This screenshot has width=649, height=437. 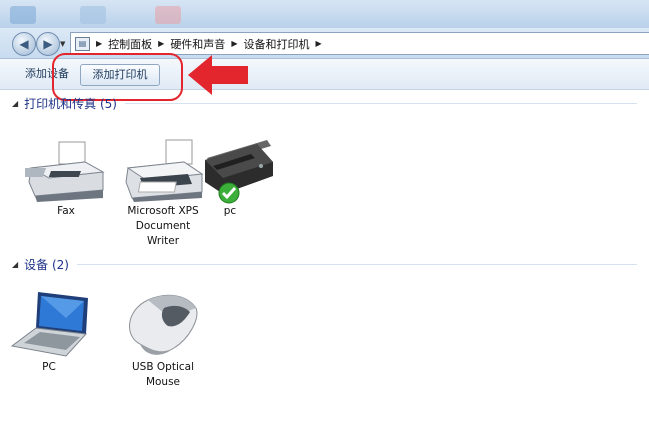 What do you see at coordinates (197, 44) in the screenshot?
I see `breadcrumb-hardware-sound: 硬件和声音` at bounding box center [197, 44].